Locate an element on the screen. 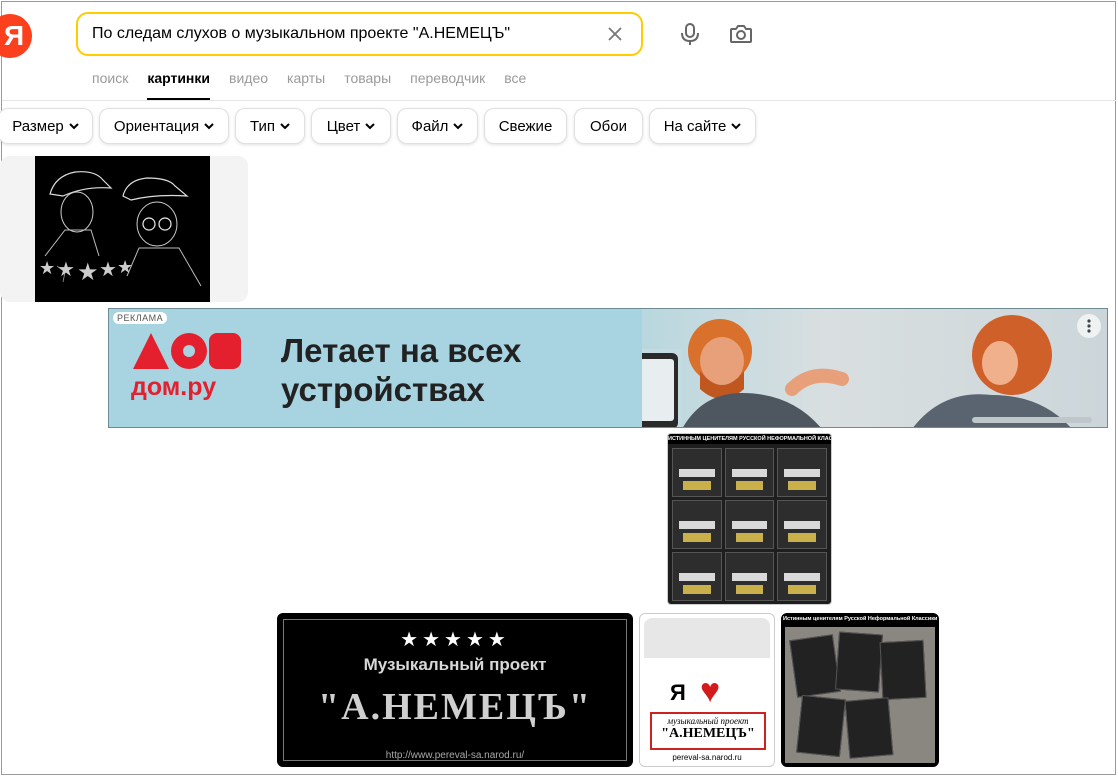 Image resolution: width=1118 pixels, height=777 pixels. tab-search: поиск is located at coordinates (110, 85).